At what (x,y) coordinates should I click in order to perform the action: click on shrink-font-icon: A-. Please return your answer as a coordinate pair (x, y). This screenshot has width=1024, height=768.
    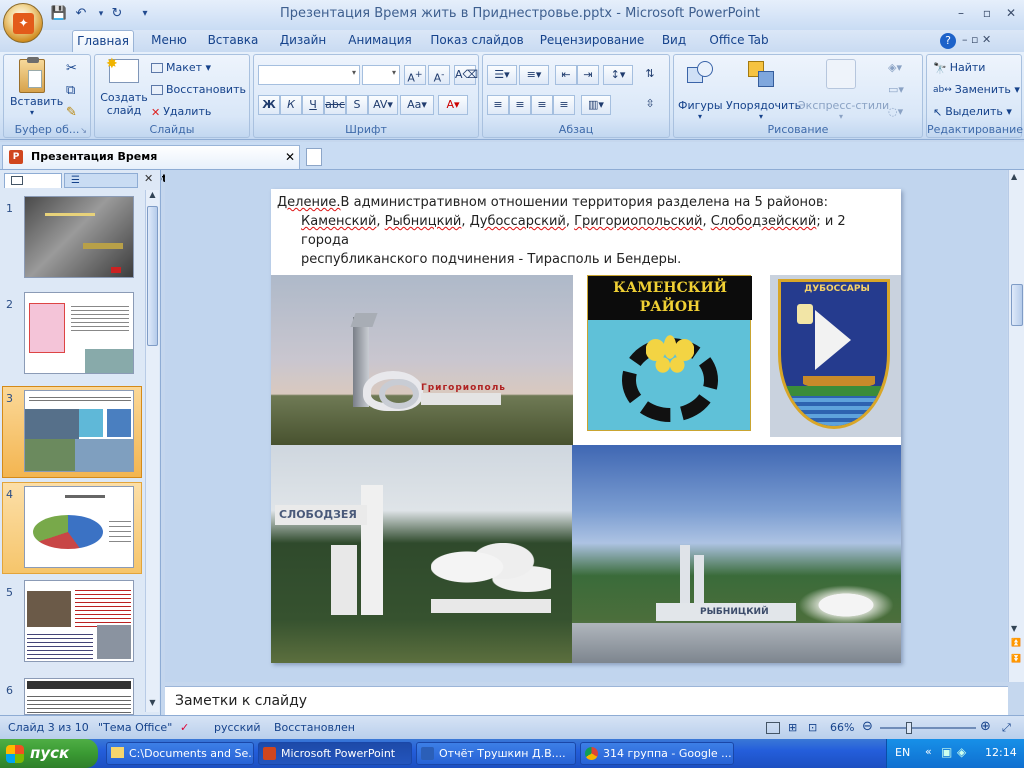
    Looking at the image, I should click on (439, 75).